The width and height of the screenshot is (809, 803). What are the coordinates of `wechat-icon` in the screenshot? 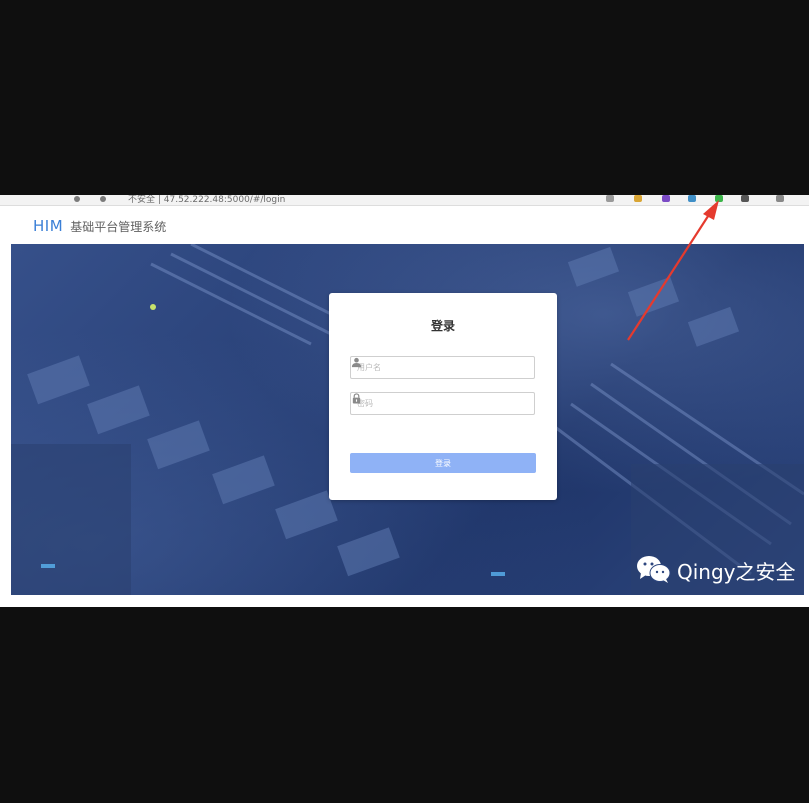 It's located at (654, 569).